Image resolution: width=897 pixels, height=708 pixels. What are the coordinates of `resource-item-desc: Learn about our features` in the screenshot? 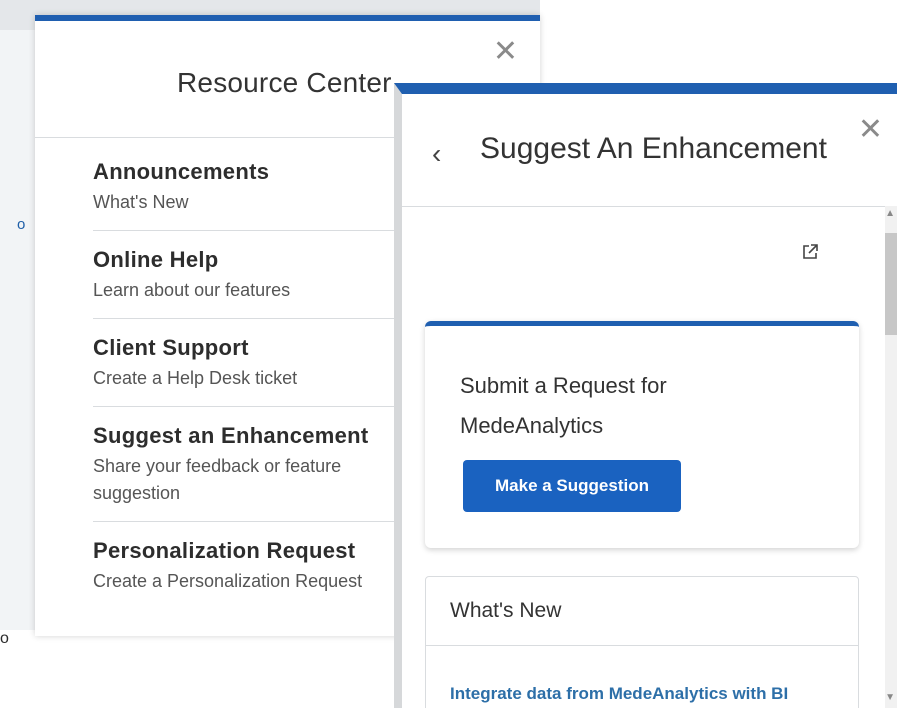 It's located at (192, 290).